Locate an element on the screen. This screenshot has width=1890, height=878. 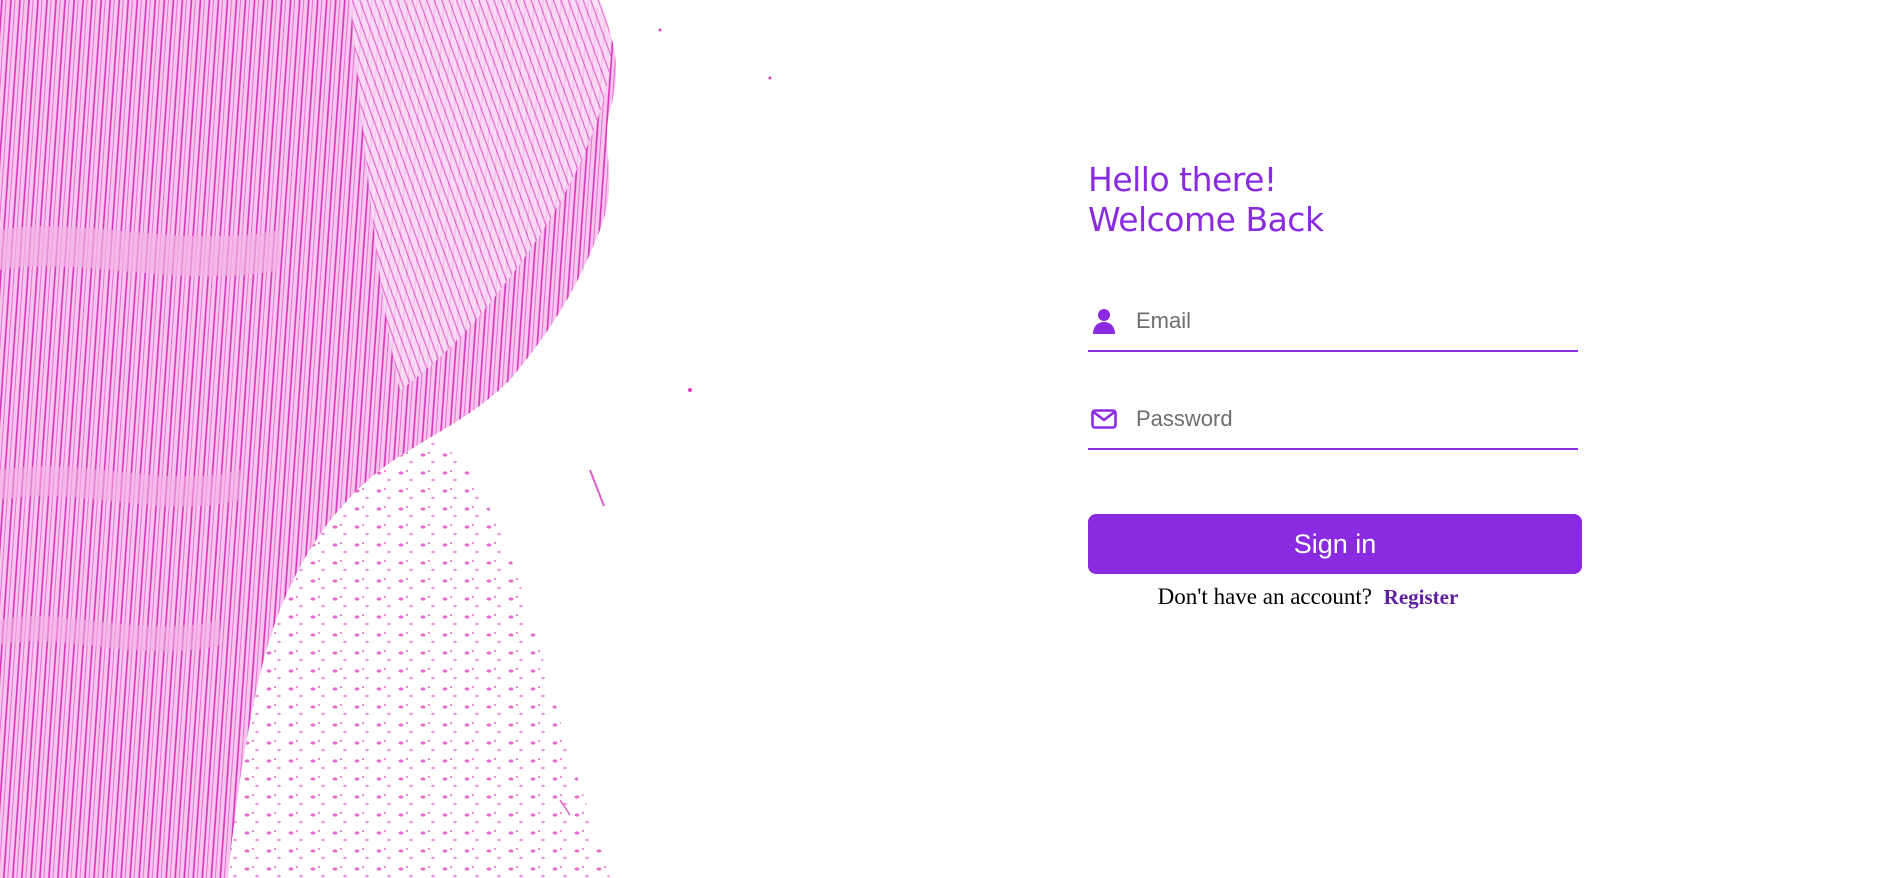
register-prompt: Don't have an account? Register is located at coordinates (1308, 597).